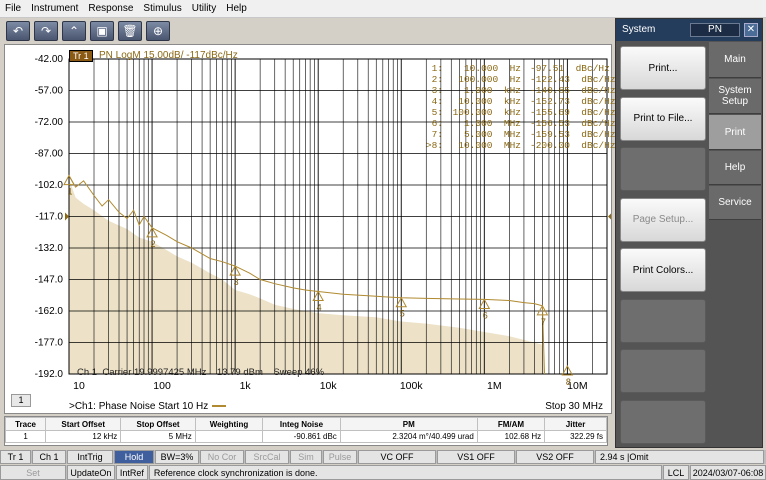 Image resolution: width=766 pixels, height=480 pixels. Describe the element at coordinates (397, 457) in the screenshot. I see `status-vc-off: VC OFF` at that location.